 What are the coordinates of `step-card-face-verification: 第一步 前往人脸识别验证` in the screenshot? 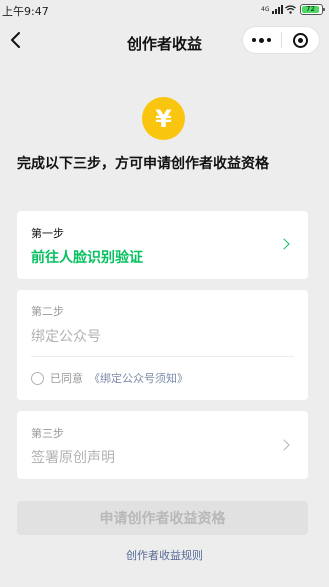 It's located at (162, 245).